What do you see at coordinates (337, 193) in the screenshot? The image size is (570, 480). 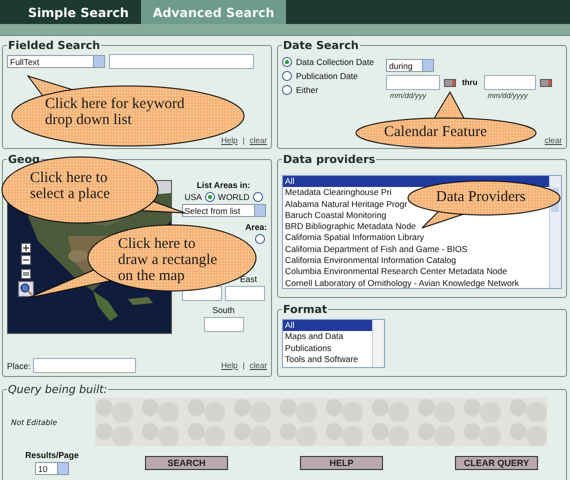 I see `list-item: Metadata Clearinghouse Pri` at bounding box center [337, 193].